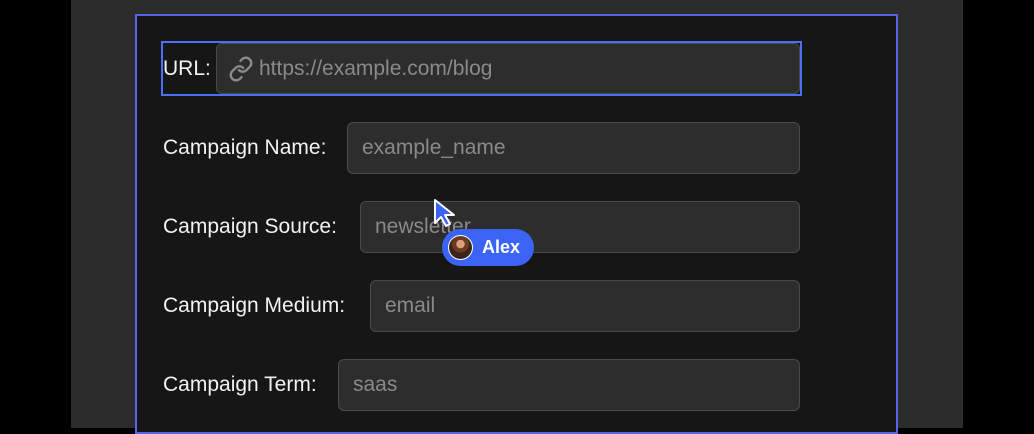  What do you see at coordinates (241, 69) in the screenshot?
I see `link-icon` at bounding box center [241, 69].